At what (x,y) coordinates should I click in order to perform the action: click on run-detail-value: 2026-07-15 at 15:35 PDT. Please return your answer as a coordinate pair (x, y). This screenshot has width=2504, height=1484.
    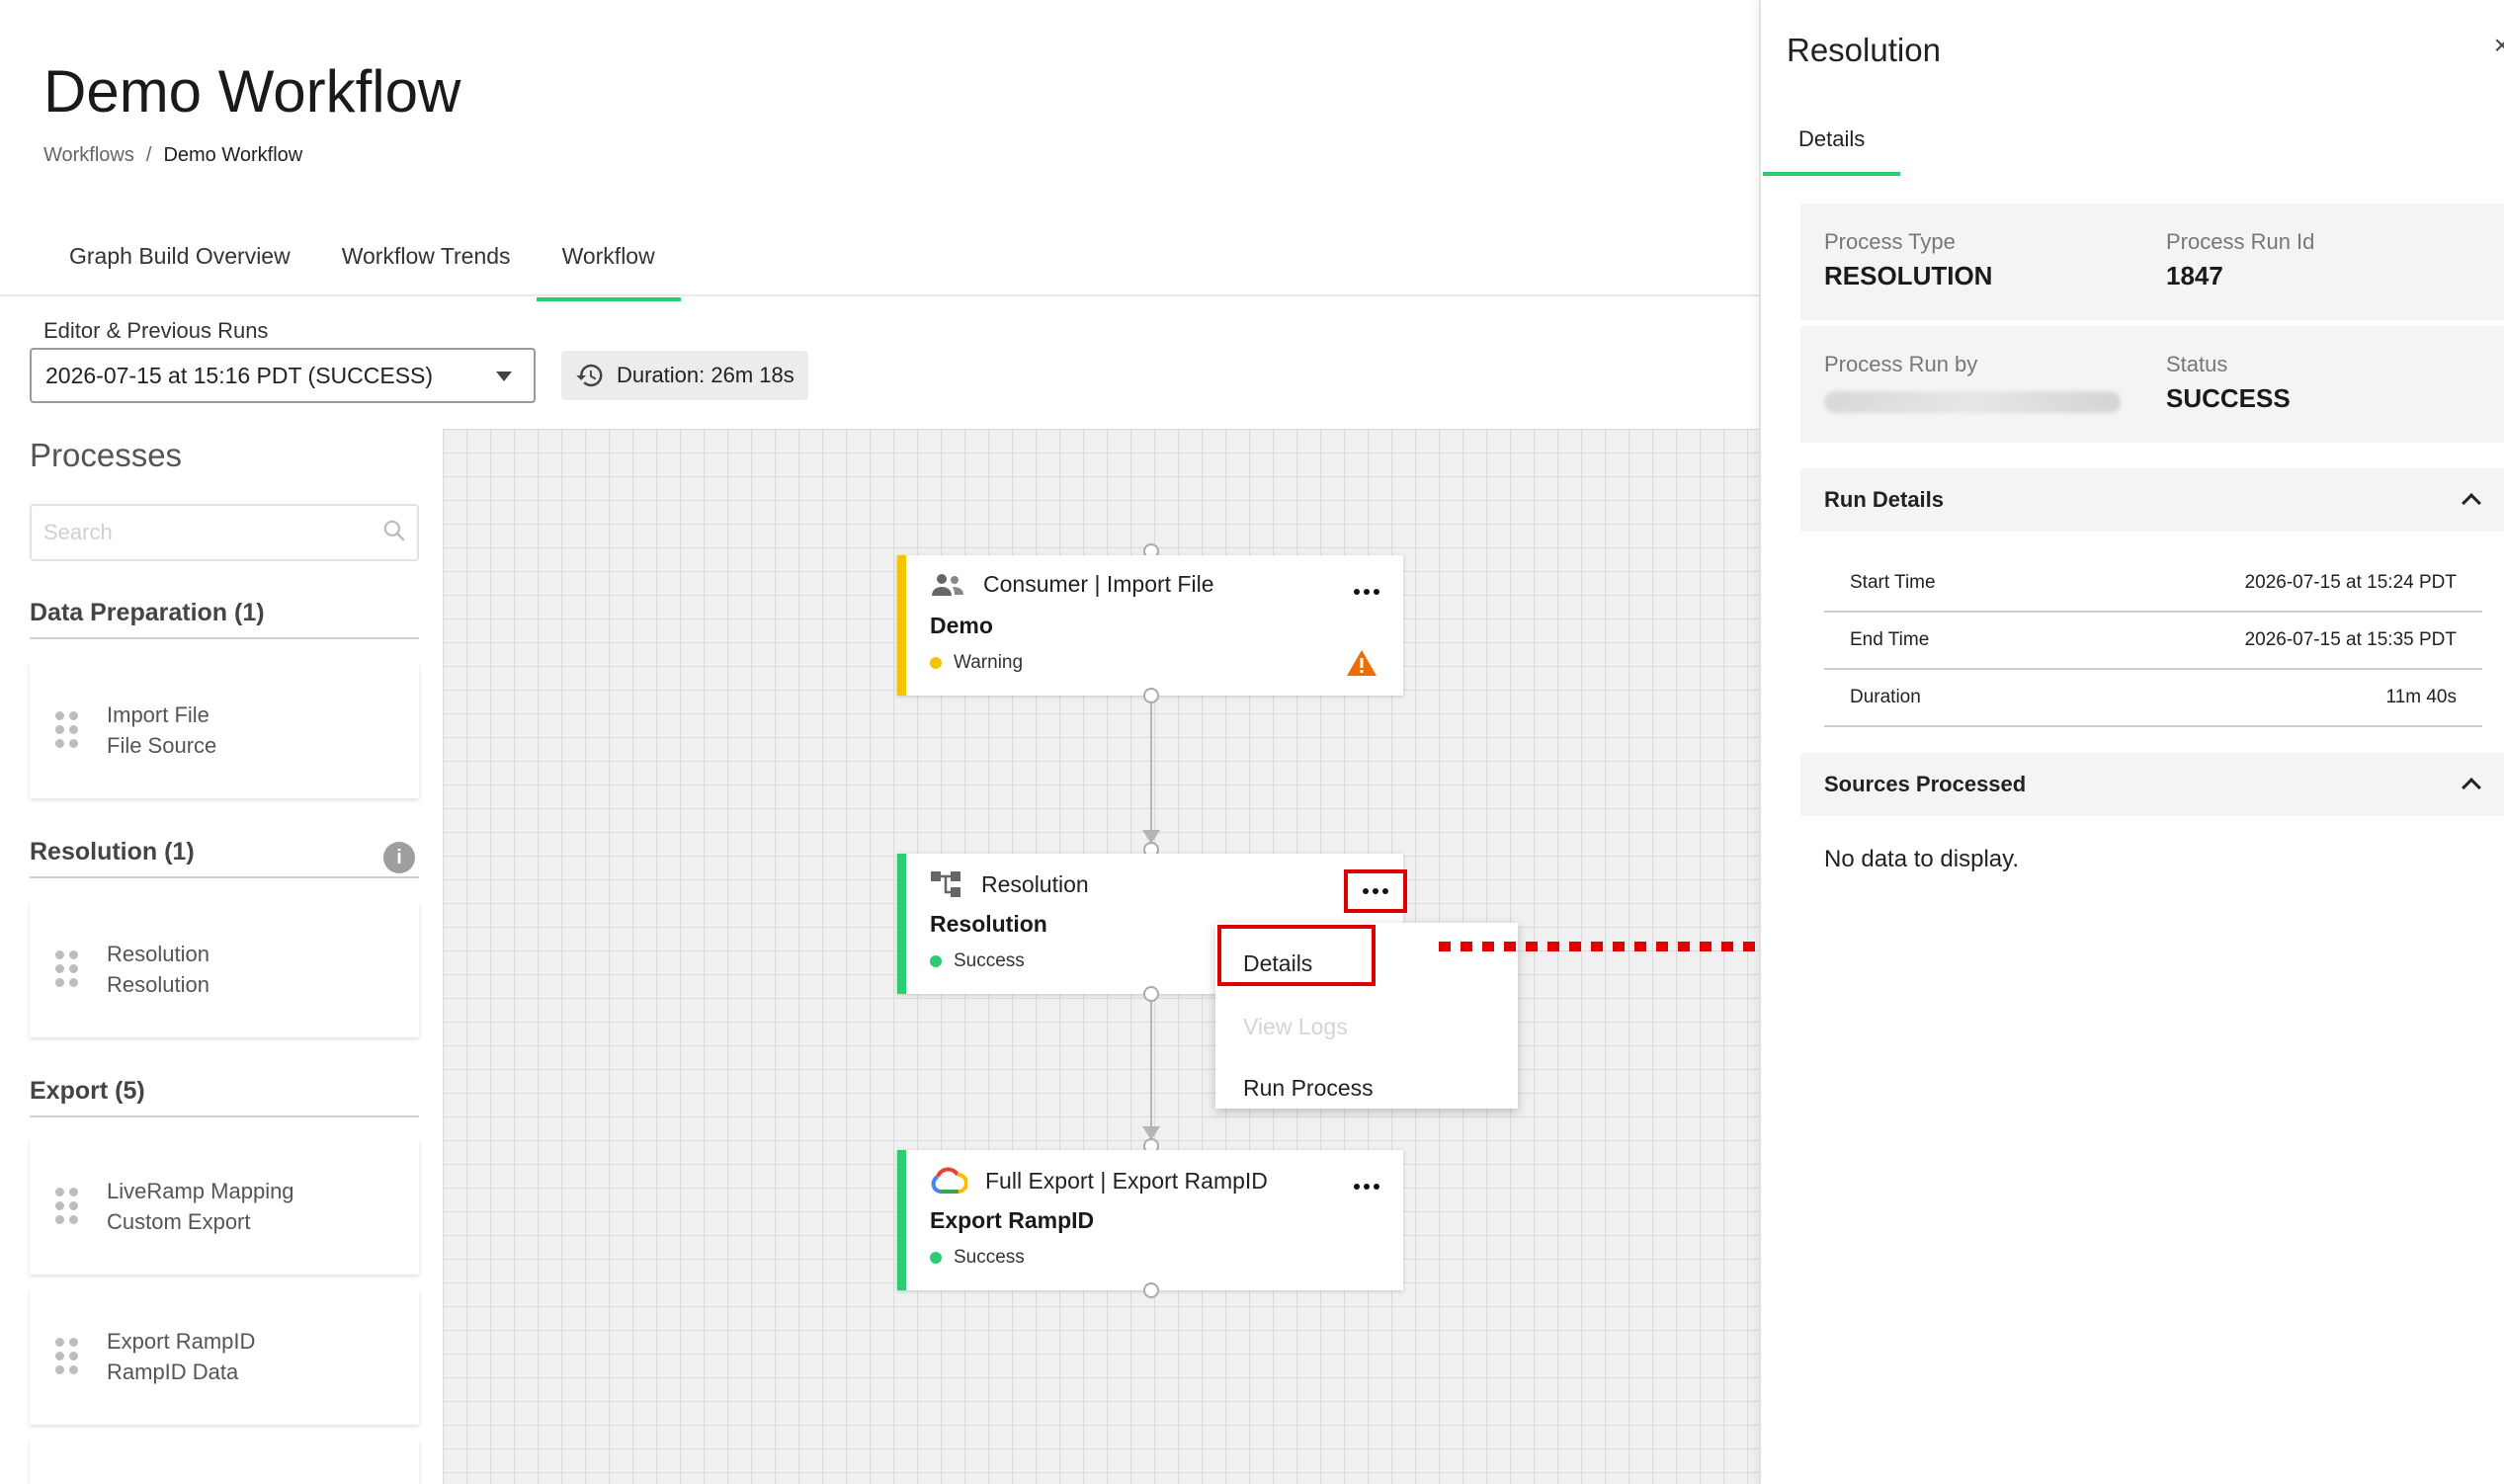
    Looking at the image, I should click on (2350, 639).